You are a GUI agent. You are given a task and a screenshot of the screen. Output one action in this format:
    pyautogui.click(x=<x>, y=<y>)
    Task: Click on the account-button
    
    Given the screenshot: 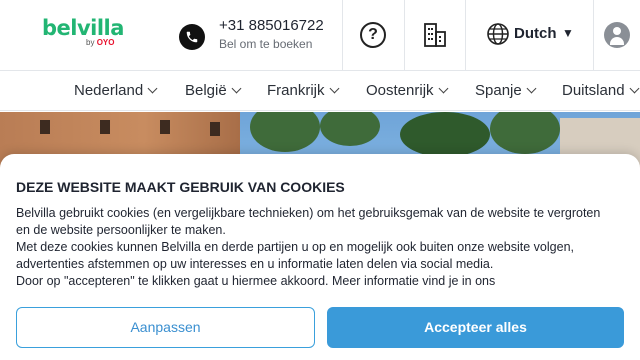 What is the action you would take?
    pyautogui.click(x=617, y=35)
    